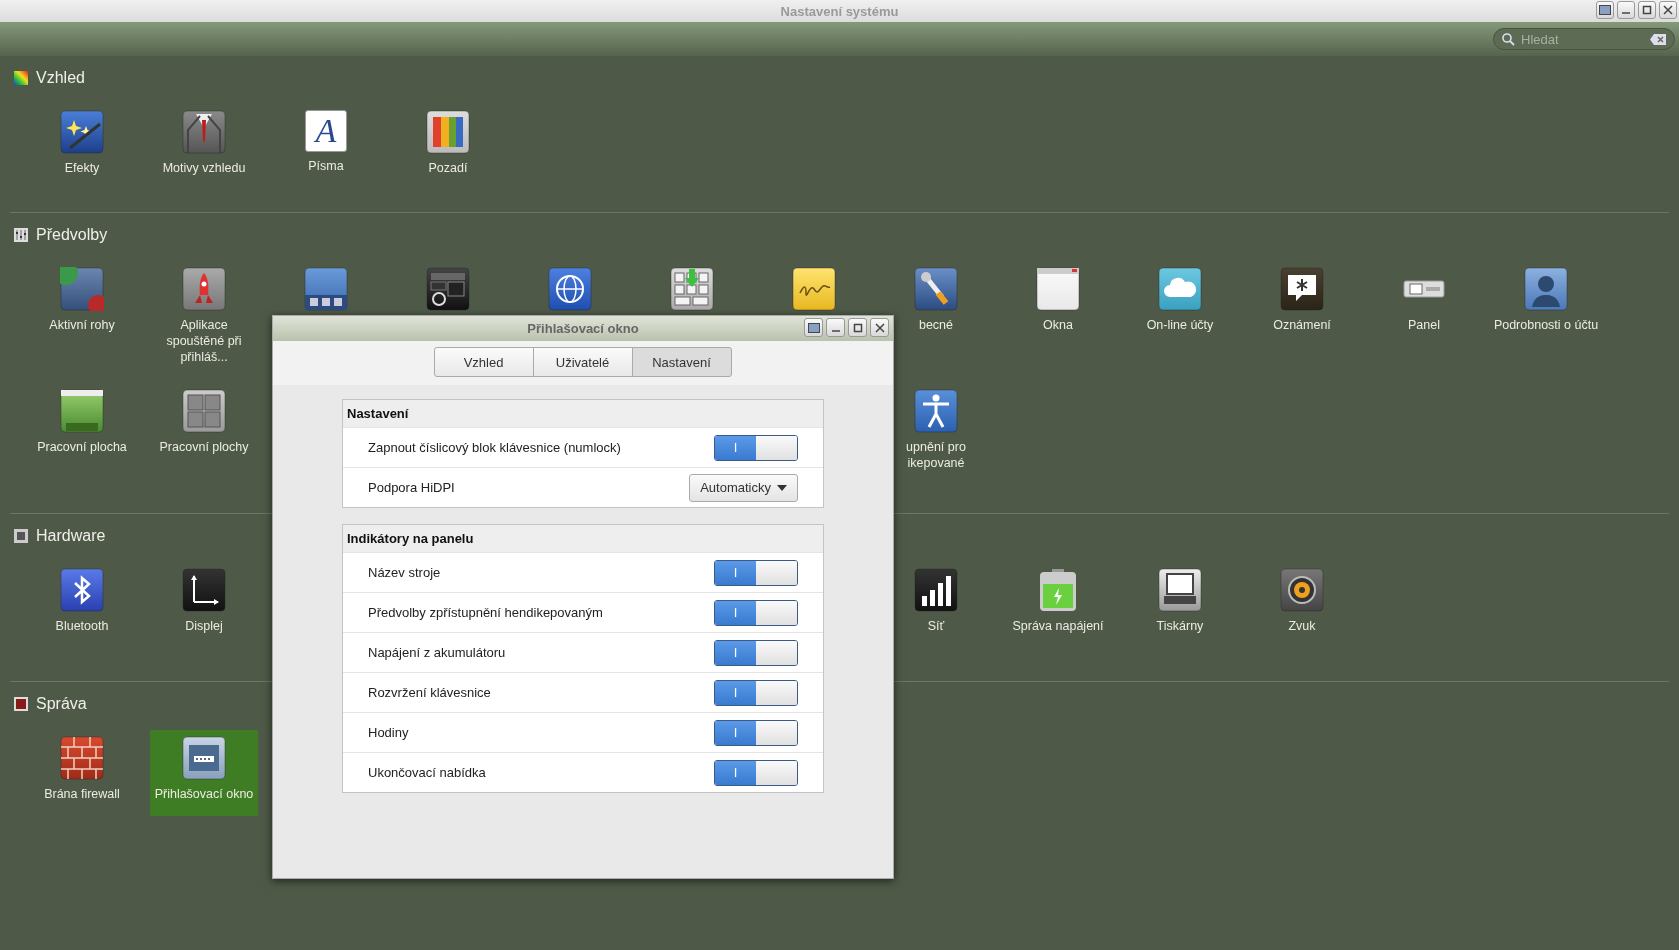 Image resolution: width=1679 pixels, height=950 pixels. Describe the element at coordinates (404, 572) in the screenshot. I see `setting-label: Název stroje` at that location.